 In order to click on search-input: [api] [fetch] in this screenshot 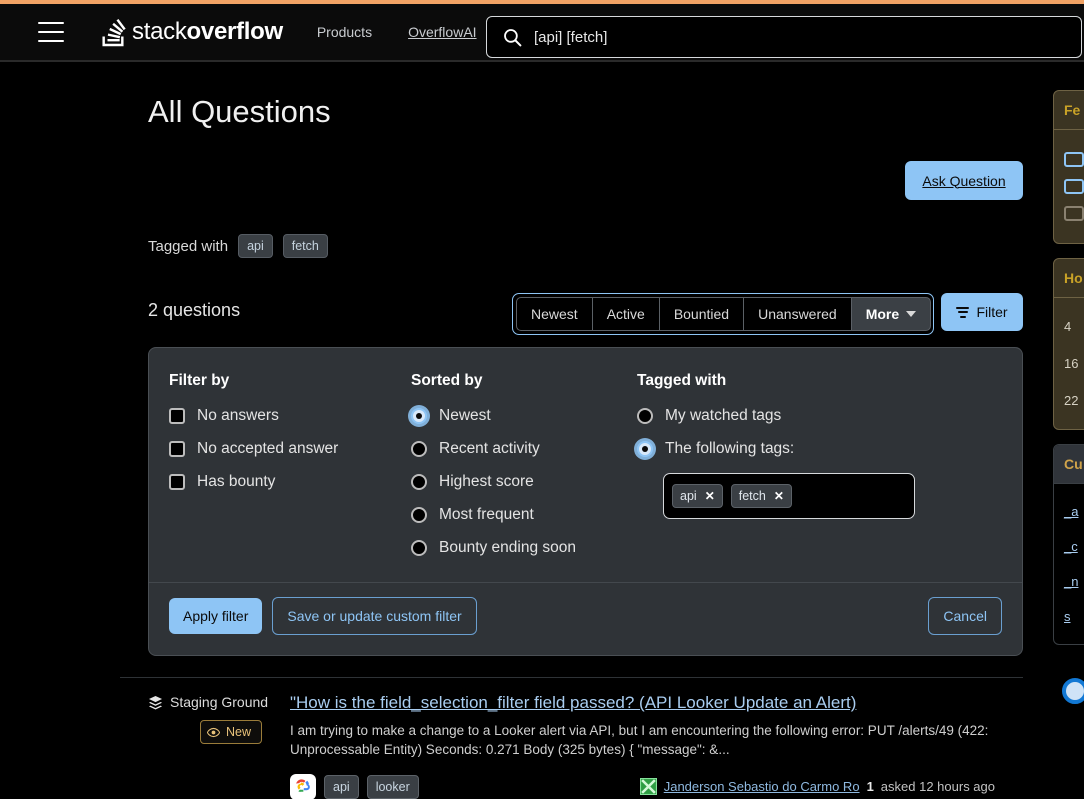, I will do `click(784, 37)`.